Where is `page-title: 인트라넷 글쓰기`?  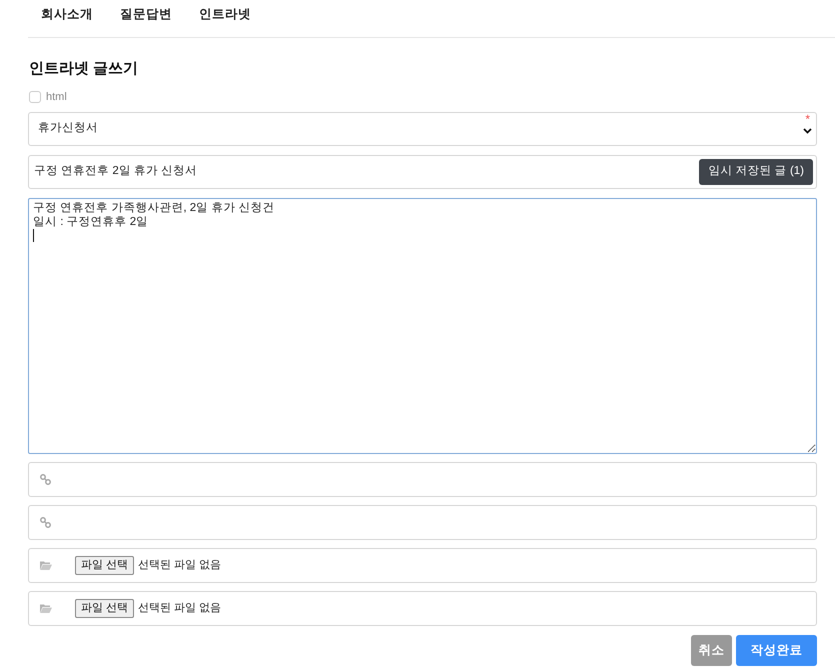
page-title: 인트라넷 글쓰기 is located at coordinates (84, 69).